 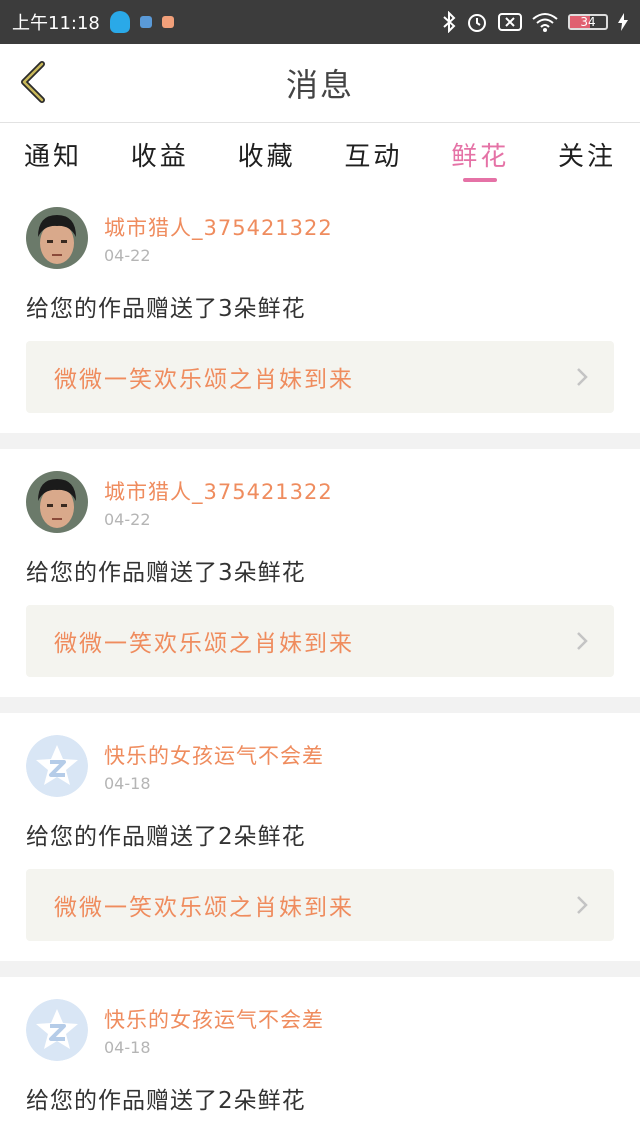 I want to click on app-notification-icon, so click(x=145, y=22).